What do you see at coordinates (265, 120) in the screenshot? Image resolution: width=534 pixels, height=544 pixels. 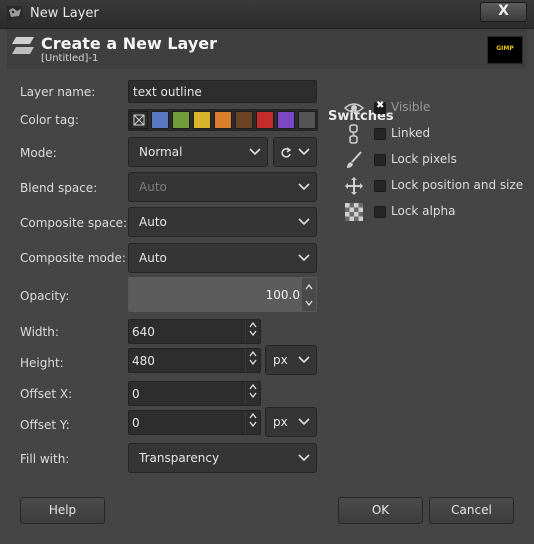 I see `color-tag-red` at bounding box center [265, 120].